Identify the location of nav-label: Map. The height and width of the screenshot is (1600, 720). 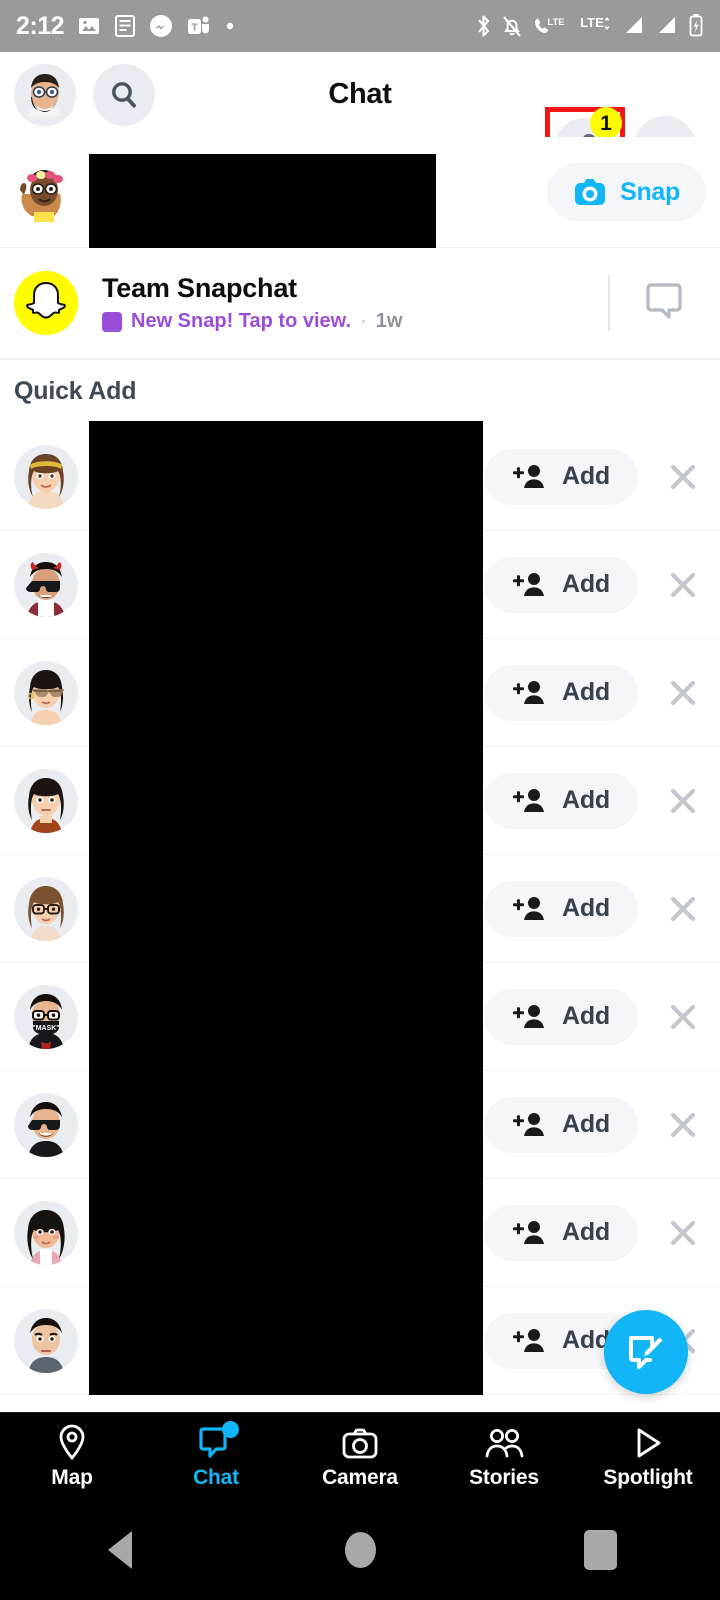
(72, 1477).